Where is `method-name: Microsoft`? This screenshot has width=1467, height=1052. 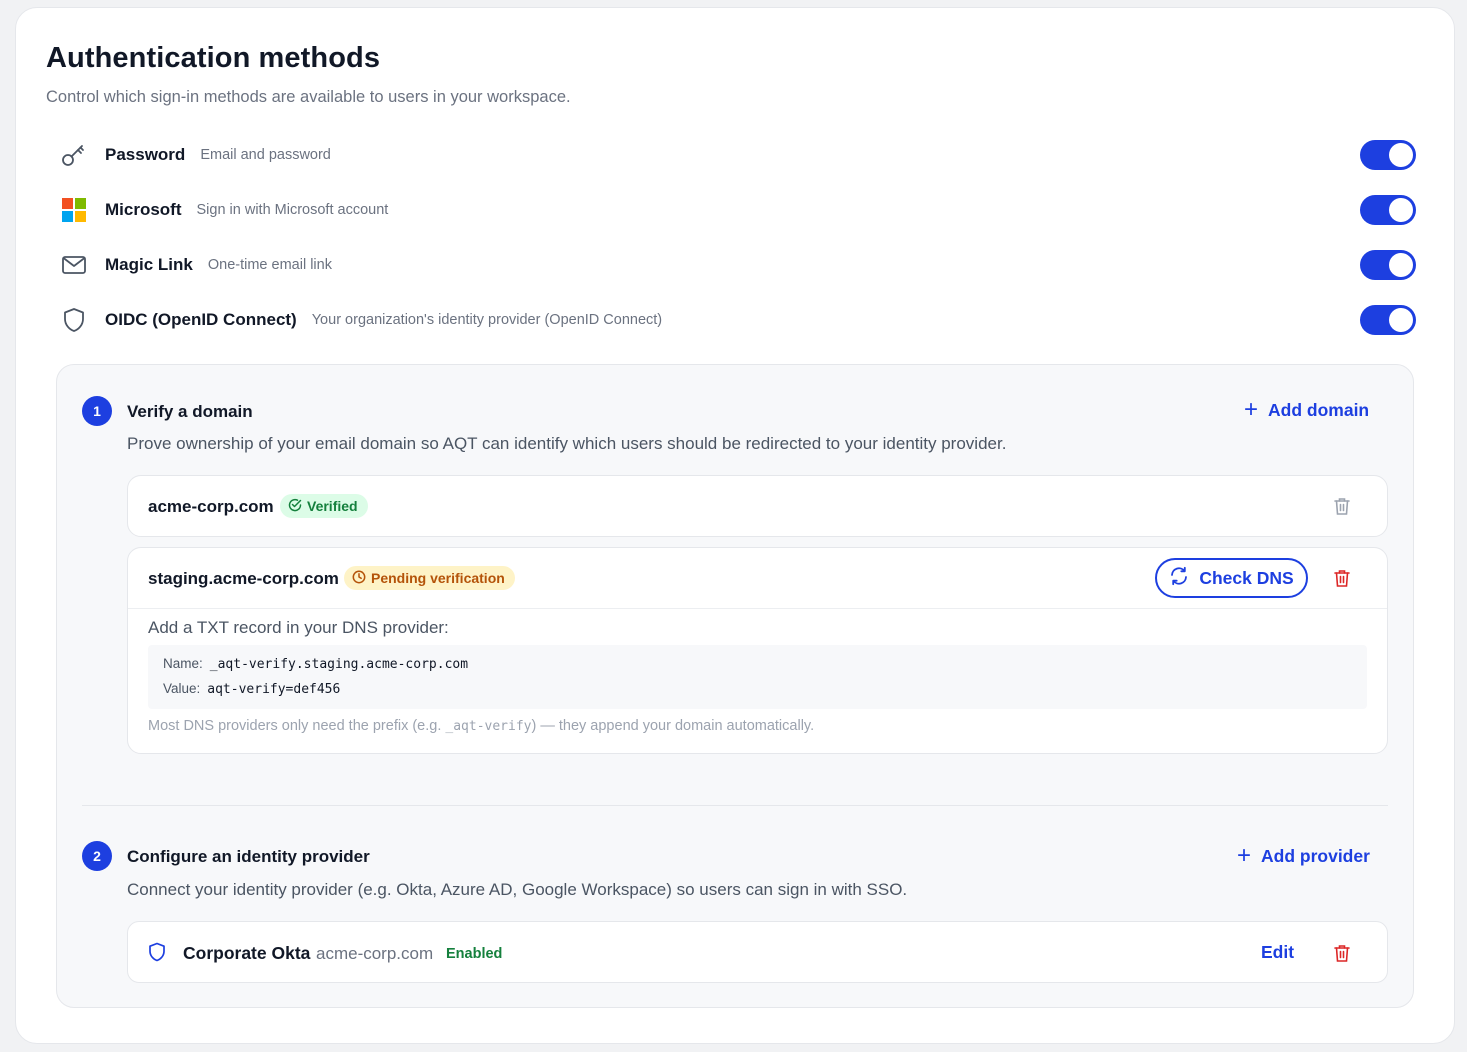
method-name: Microsoft is located at coordinates (143, 209).